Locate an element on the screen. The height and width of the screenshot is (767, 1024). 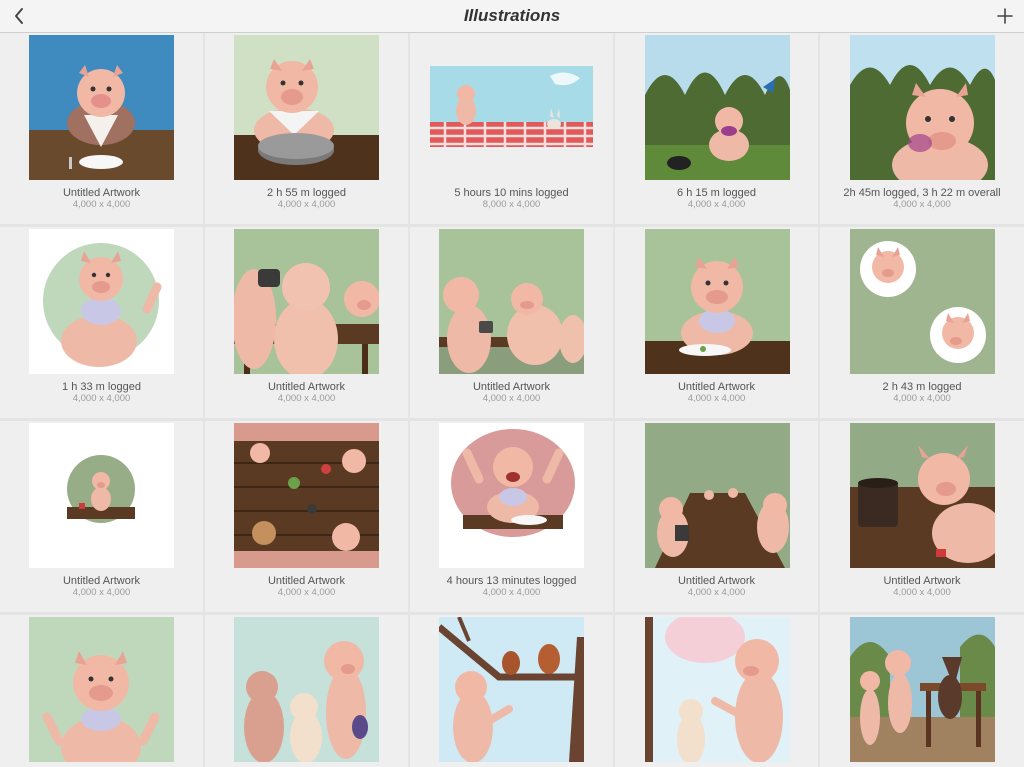
page-title: Illustrations is located at coordinates (512, 15).